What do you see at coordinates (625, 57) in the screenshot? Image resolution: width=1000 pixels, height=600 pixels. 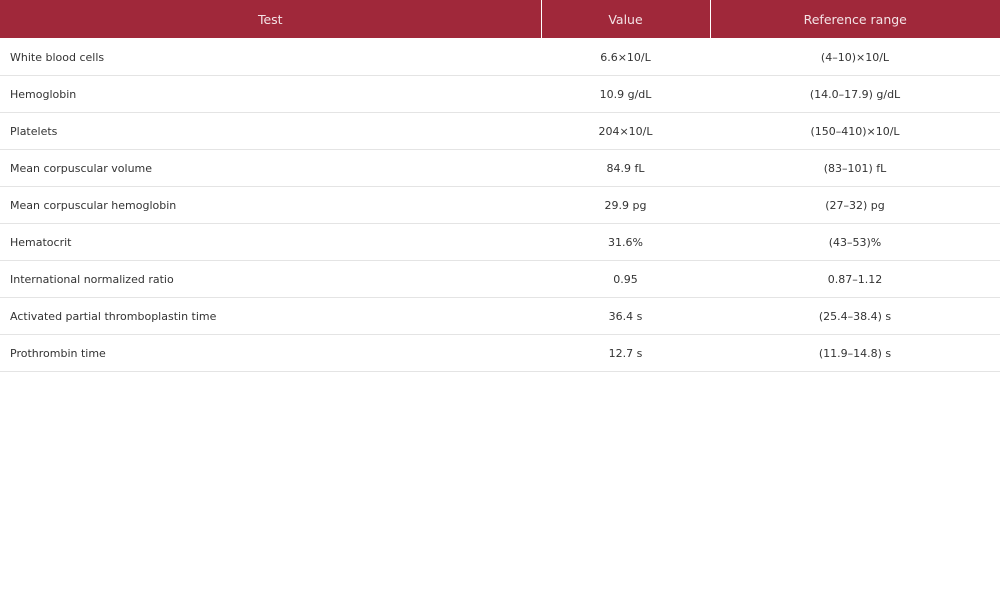 I see `cell-value: 6.6×10/L` at bounding box center [625, 57].